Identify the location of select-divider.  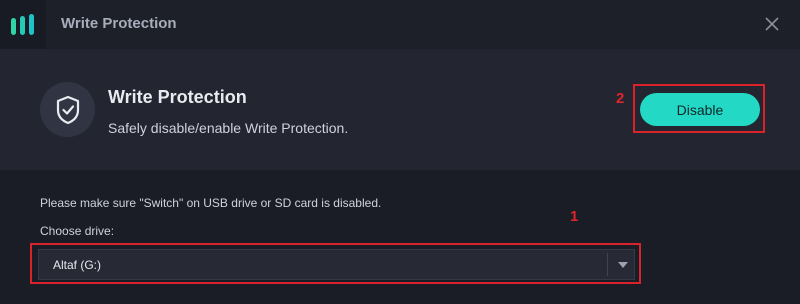
(607, 264).